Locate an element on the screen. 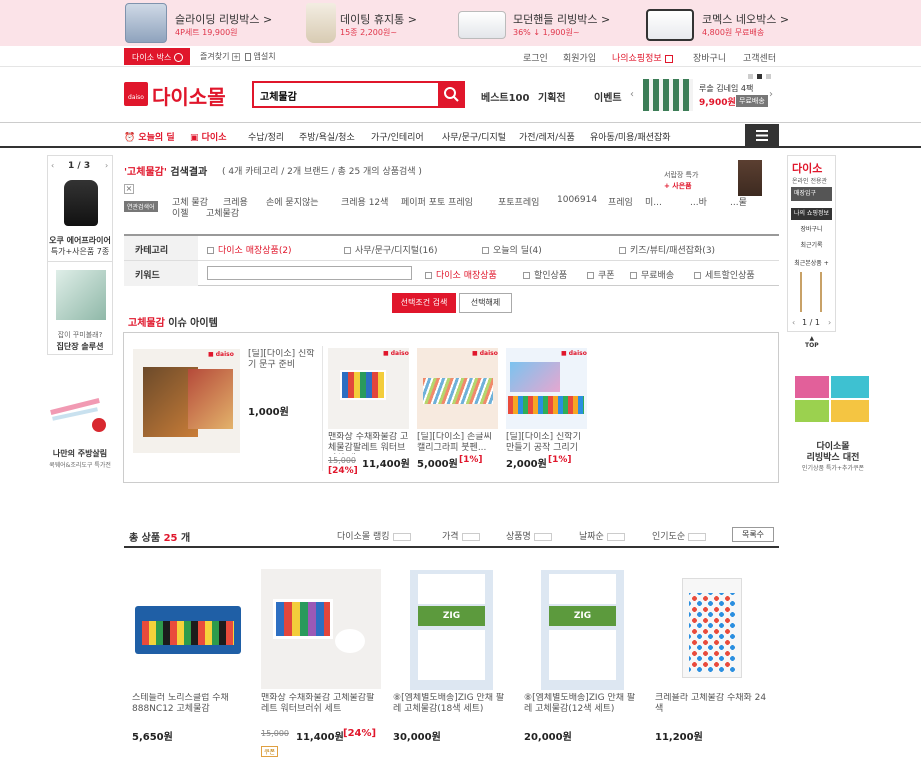  logo-badge: daiso is located at coordinates (136, 94).